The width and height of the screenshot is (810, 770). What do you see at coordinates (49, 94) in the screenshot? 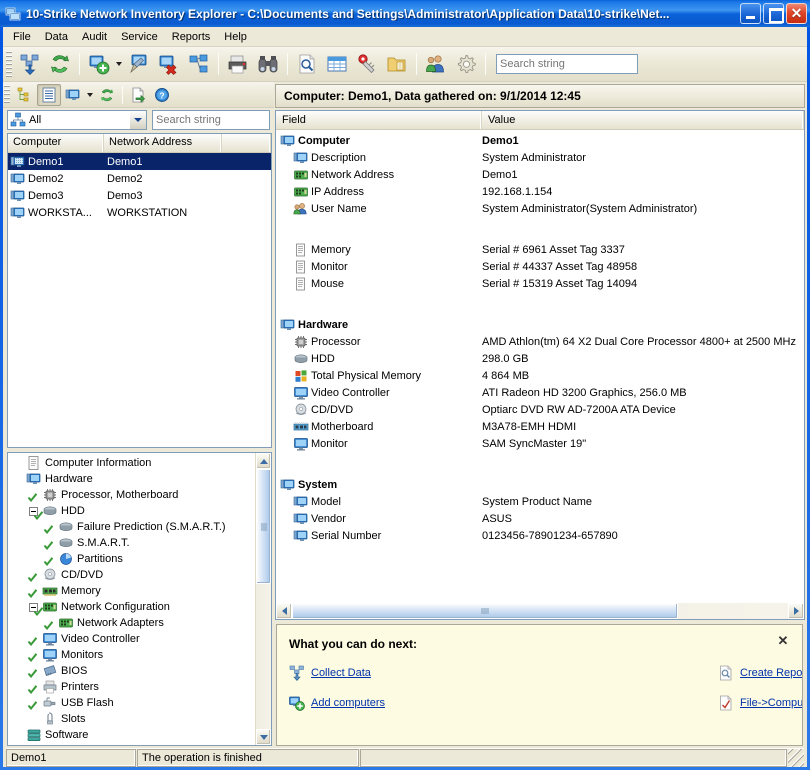
I see `list-view-button` at bounding box center [49, 94].